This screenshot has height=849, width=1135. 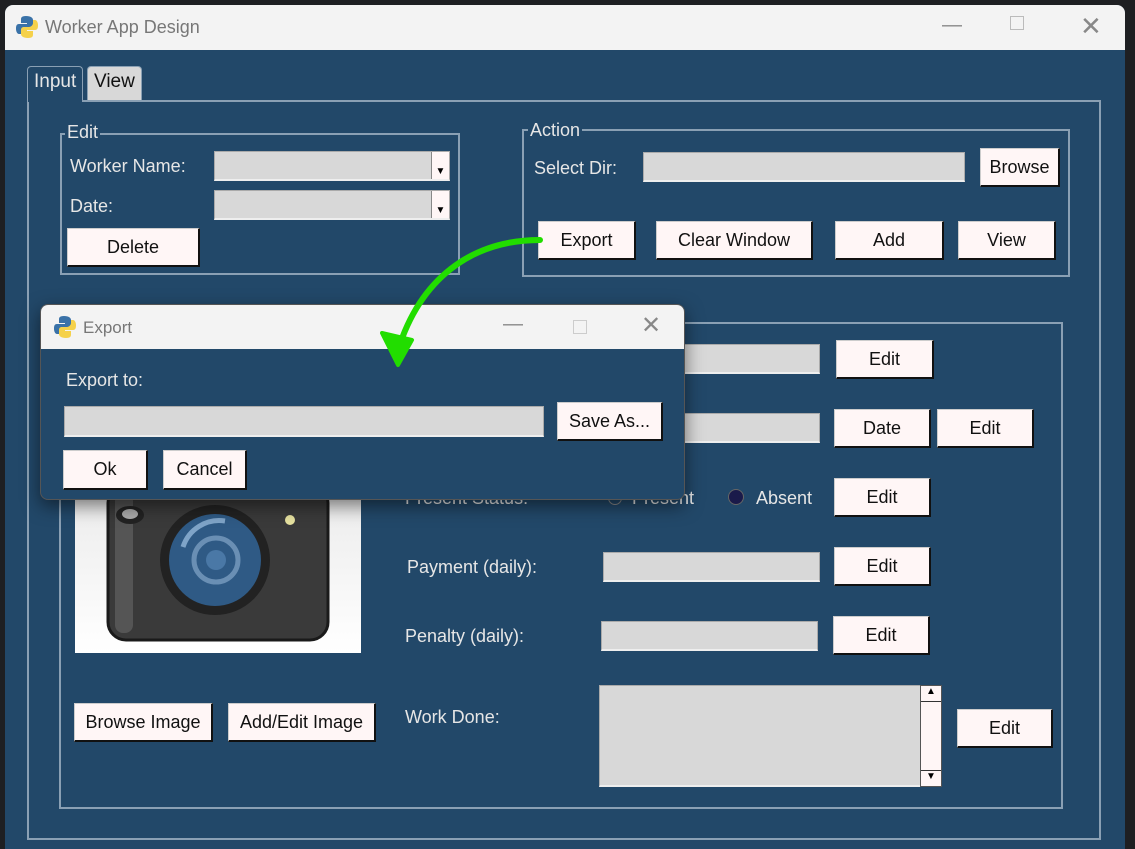 I want to click on select-dir-label: Select Dir:, so click(x=576, y=168).